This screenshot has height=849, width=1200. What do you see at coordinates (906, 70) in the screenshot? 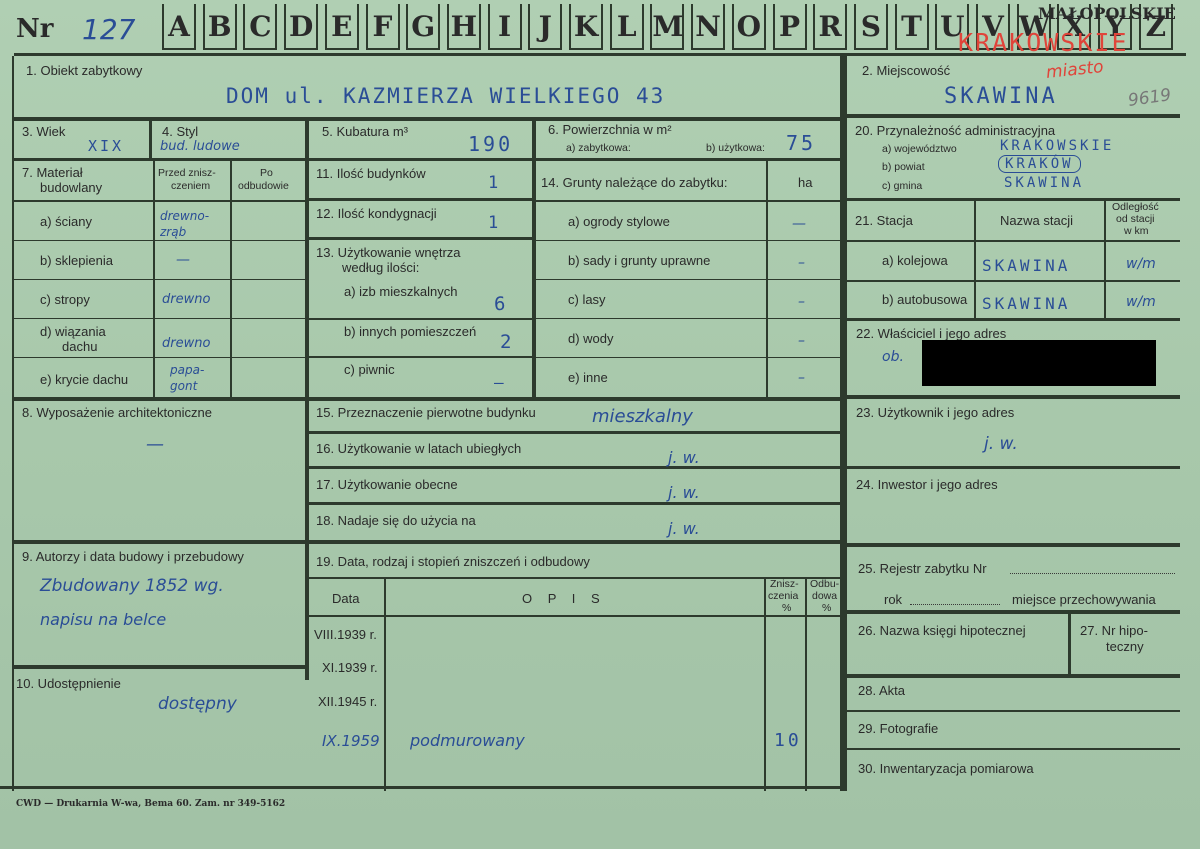
I see `field-2-label: 2. Miejscowość` at bounding box center [906, 70].